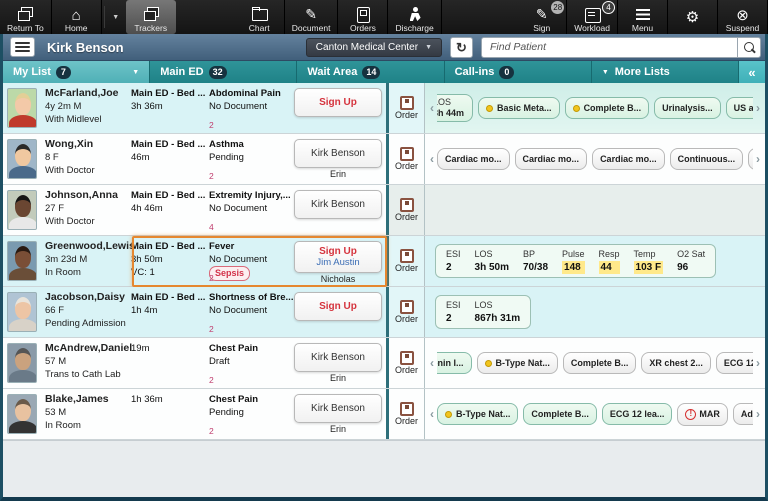 This screenshot has height=501, width=768. I want to click on hamburger-menu-button, so click(22, 47).